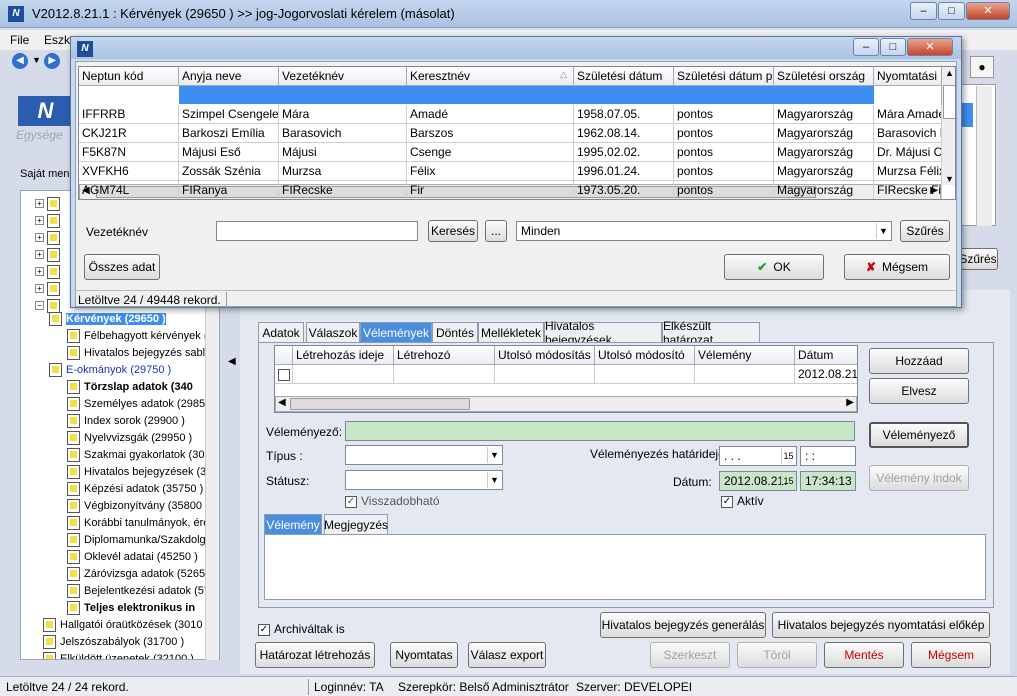 This screenshot has height=696, width=1017. I want to click on col-header: Nyomtatási ne, so click(908, 76).